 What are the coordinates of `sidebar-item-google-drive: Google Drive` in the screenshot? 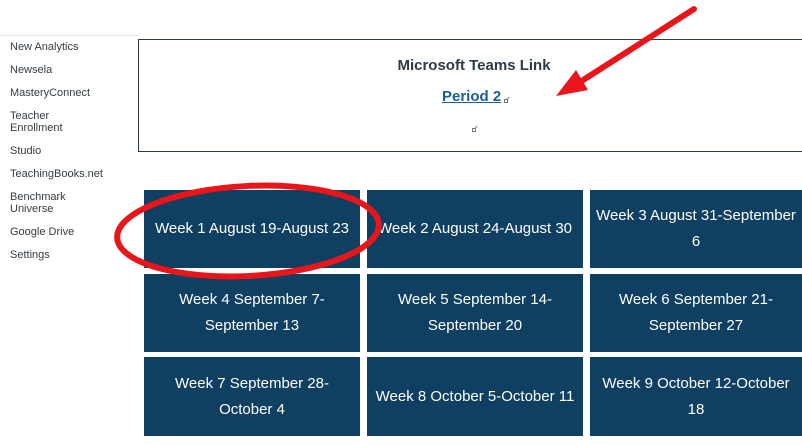 It's located at (70, 232).